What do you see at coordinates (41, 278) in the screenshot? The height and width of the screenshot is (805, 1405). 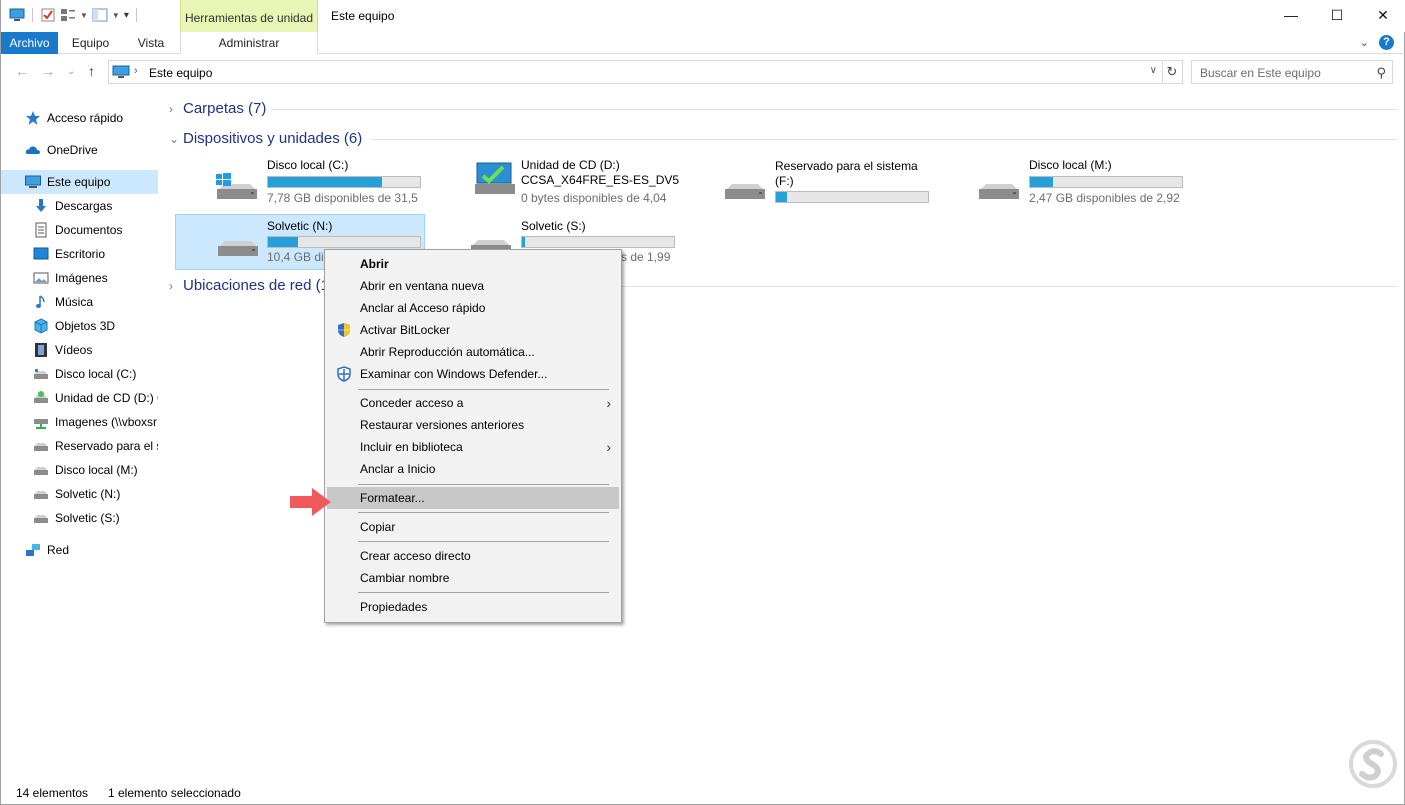 I see `pictures-icon` at bounding box center [41, 278].